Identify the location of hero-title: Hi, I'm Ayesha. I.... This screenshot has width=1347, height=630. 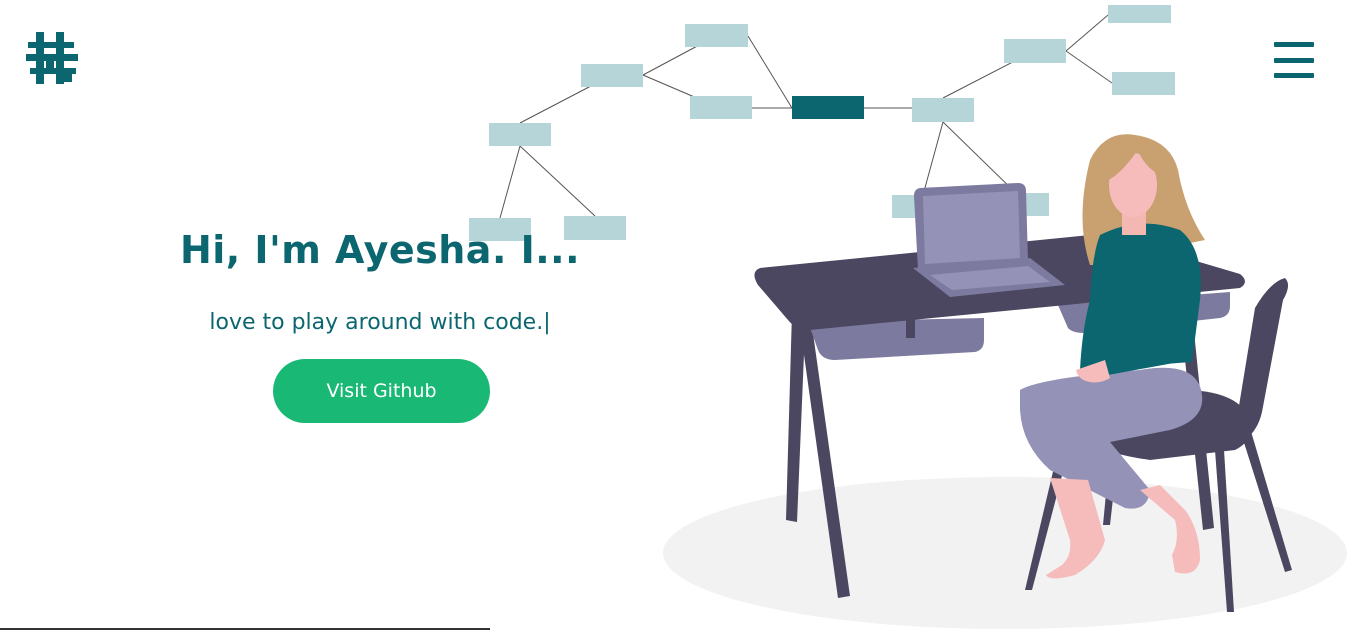
(380, 250).